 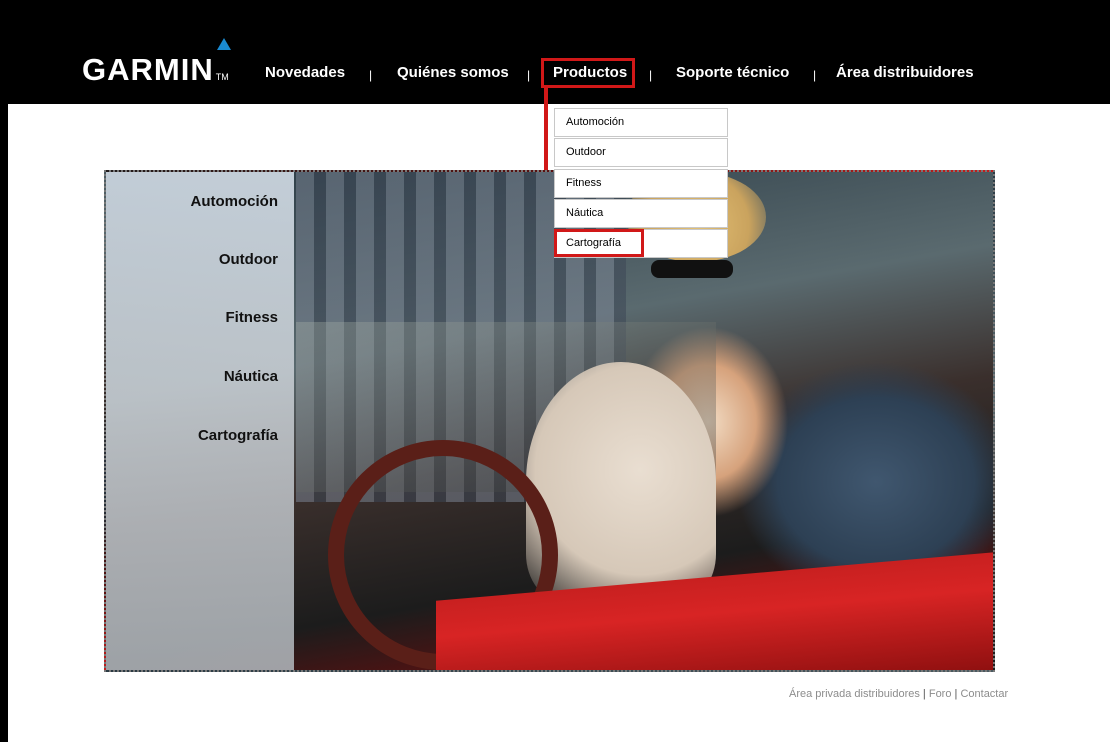 What do you see at coordinates (200, 202) in the screenshot?
I see `side-menu-automocion: Automoción` at bounding box center [200, 202].